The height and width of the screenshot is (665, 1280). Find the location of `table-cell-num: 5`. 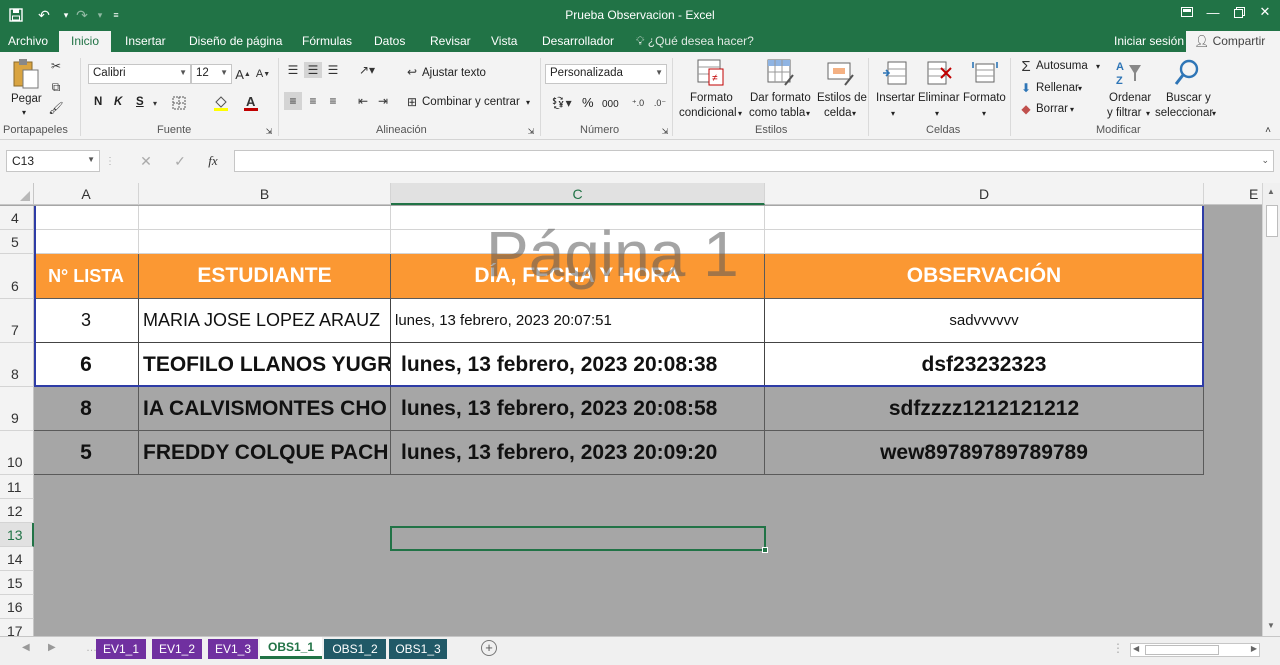

table-cell-num: 5 is located at coordinates (86, 453).